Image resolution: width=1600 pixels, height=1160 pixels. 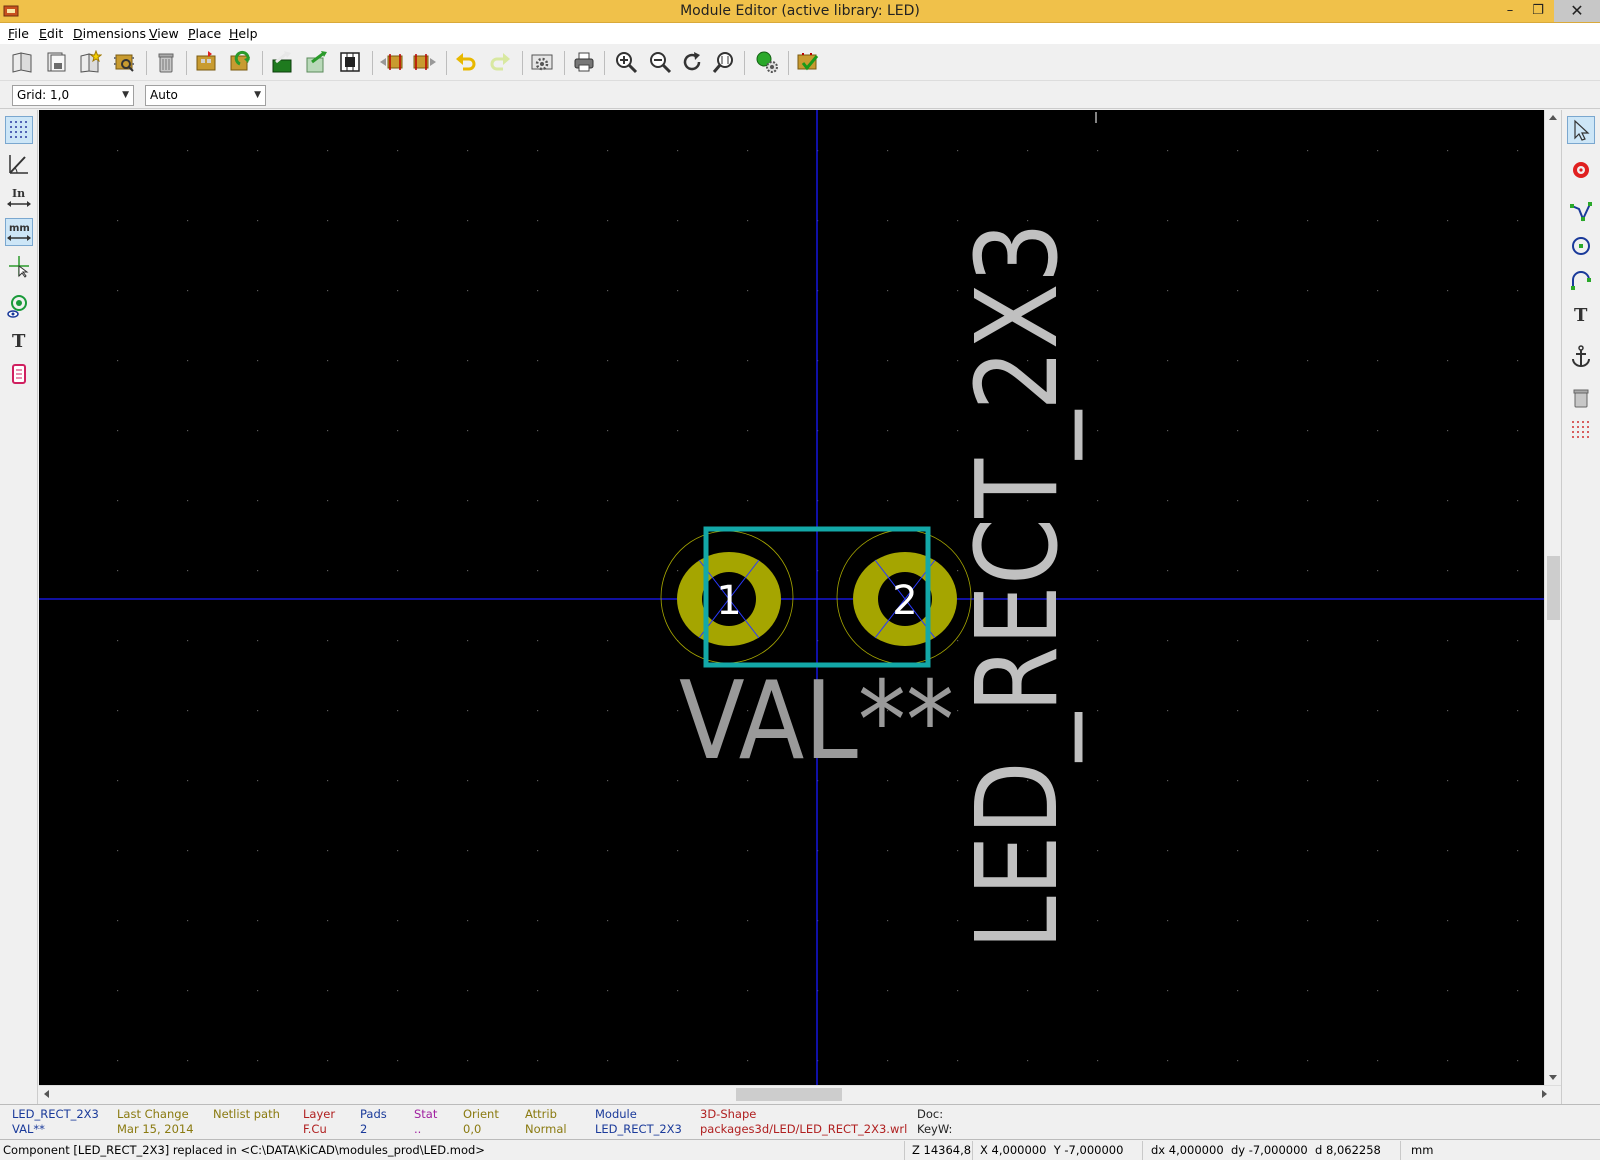 I want to click on restore-button: ❐, so click(x=1538, y=11).